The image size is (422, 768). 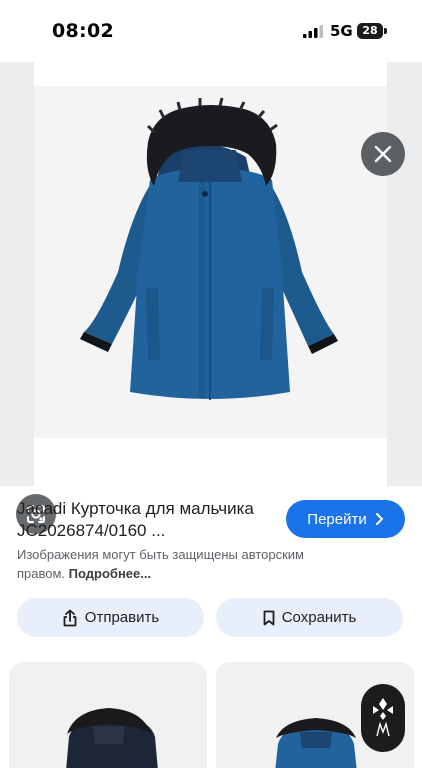 I want to click on visit-button-label: Перейти, so click(x=337, y=519).